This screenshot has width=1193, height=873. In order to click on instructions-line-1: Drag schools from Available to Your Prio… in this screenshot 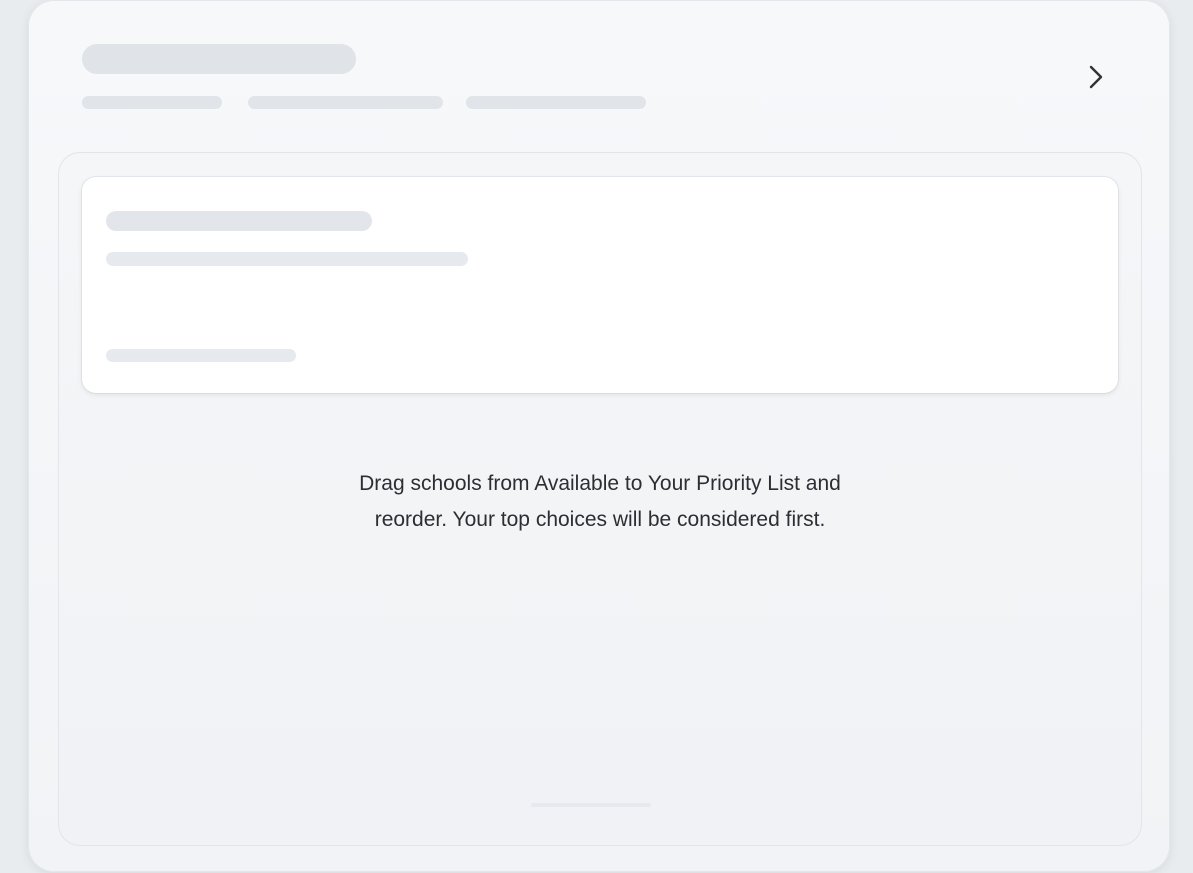, I will do `click(600, 483)`.